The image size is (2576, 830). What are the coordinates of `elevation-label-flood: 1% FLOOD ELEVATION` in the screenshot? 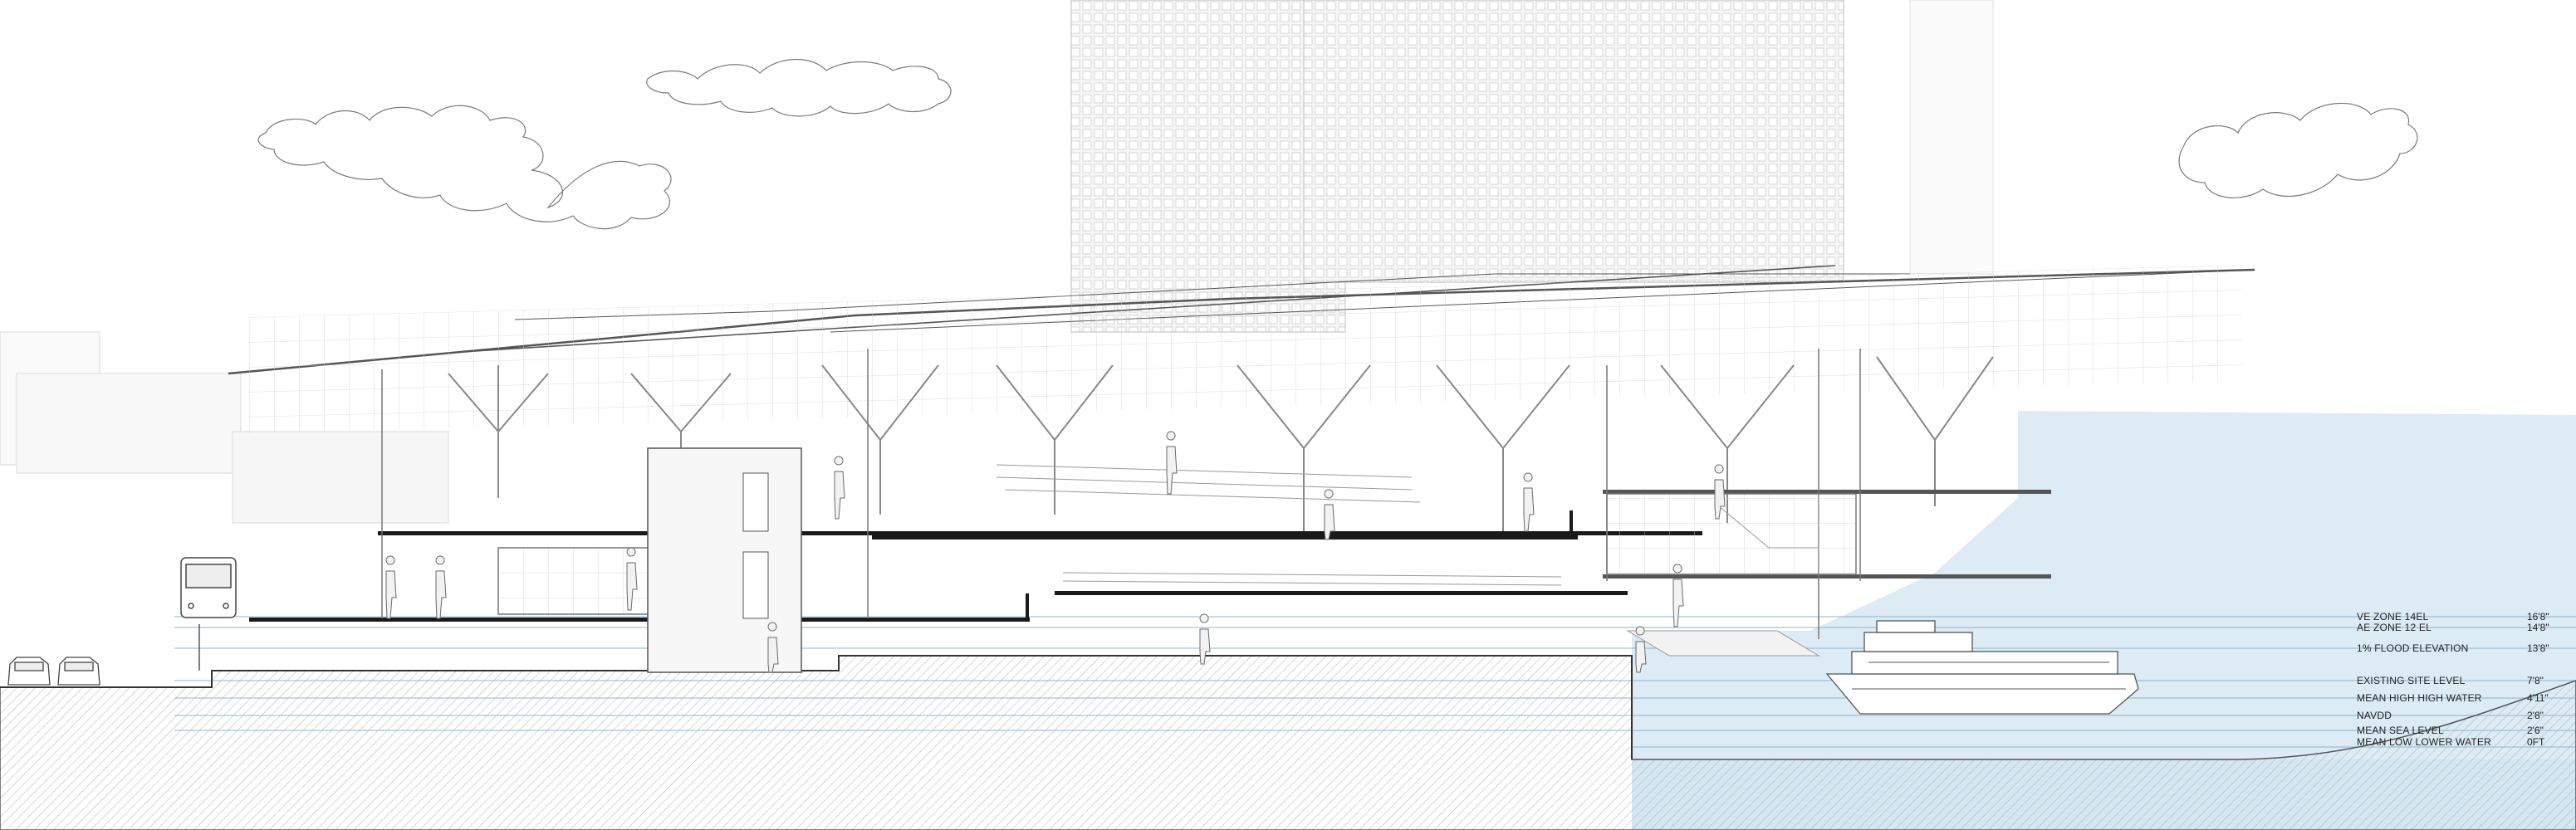 It's located at (2413, 648).